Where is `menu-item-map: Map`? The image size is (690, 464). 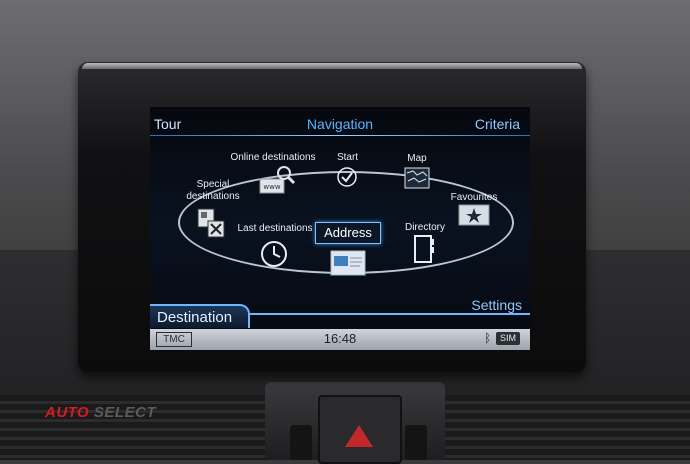 menu-item-map: Map is located at coordinates (417, 159).